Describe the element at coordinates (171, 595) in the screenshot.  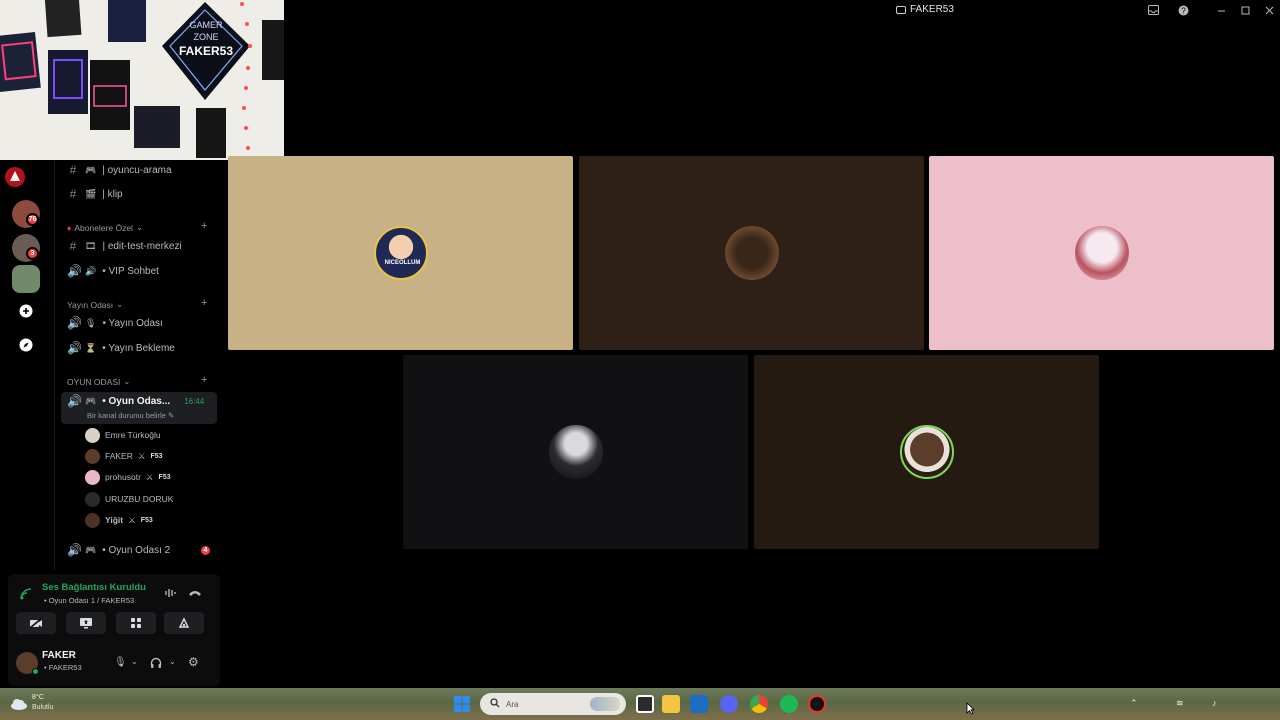
I see `noise-suppression-icon` at that location.